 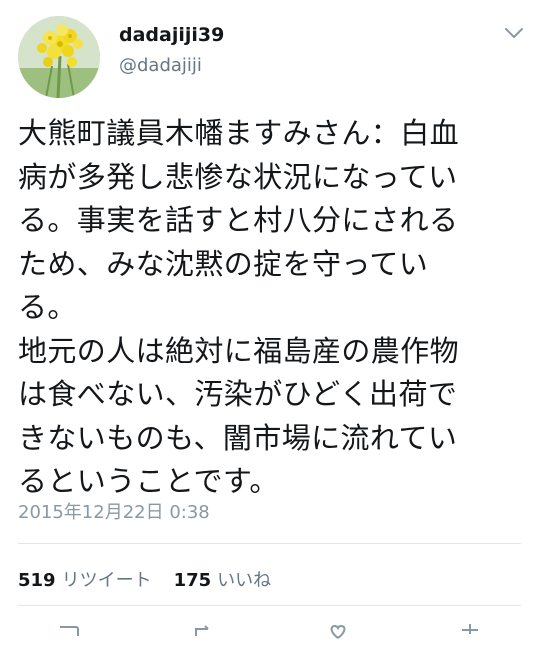 I want to click on action-bar, so click(x=269, y=634).